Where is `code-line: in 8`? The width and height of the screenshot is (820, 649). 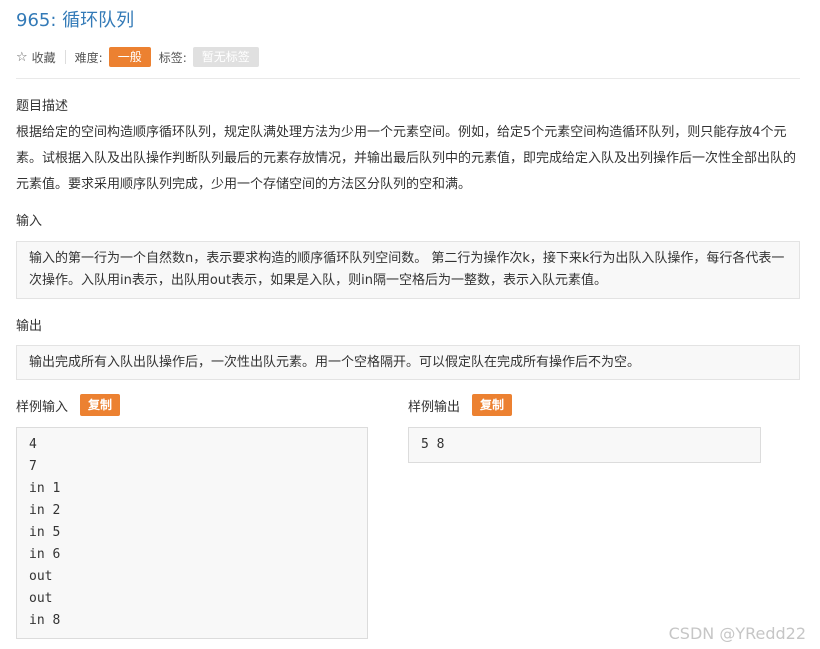 code-line: in 8 is located at coordinates (45, 620).